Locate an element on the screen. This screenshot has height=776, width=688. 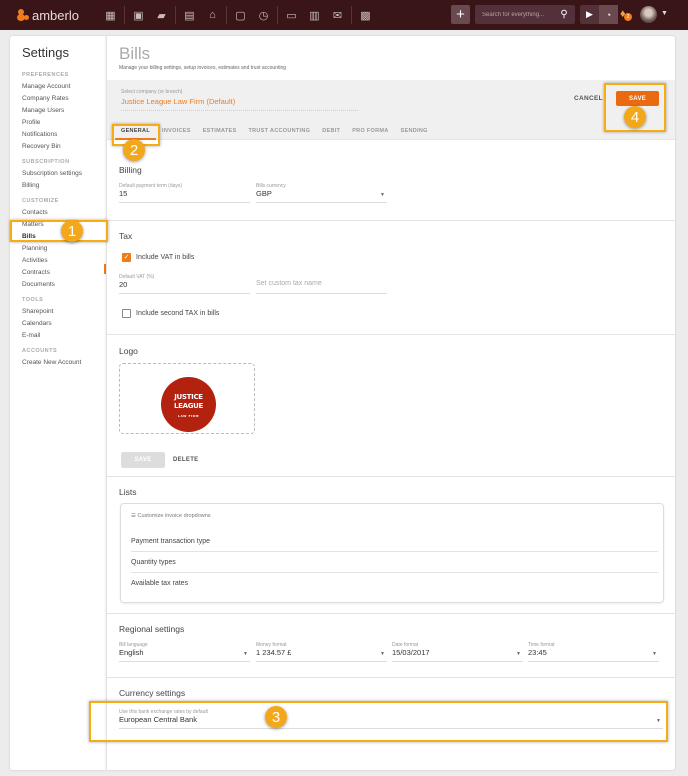
sidebar-group-subscription: SUBSCRIPTION is located at coordinates (46, 162).